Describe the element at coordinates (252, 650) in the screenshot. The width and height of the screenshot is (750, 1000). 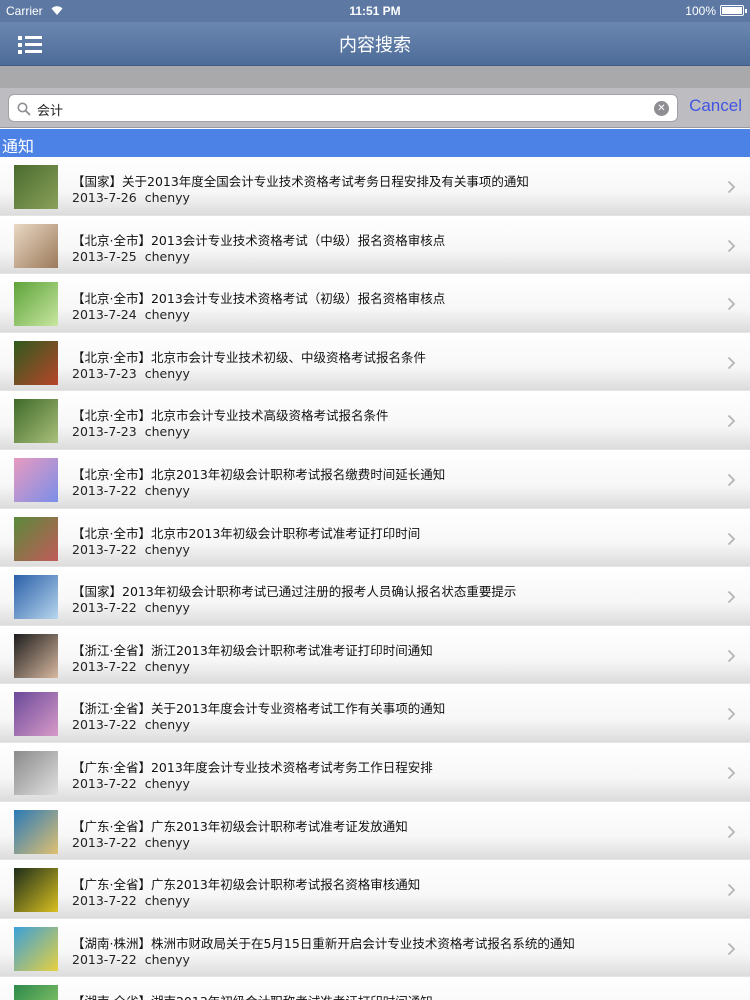
I see `item-title: 【浙江·全省】浙江2013年初级会计职称考试准考证打印时间通知` at that location.